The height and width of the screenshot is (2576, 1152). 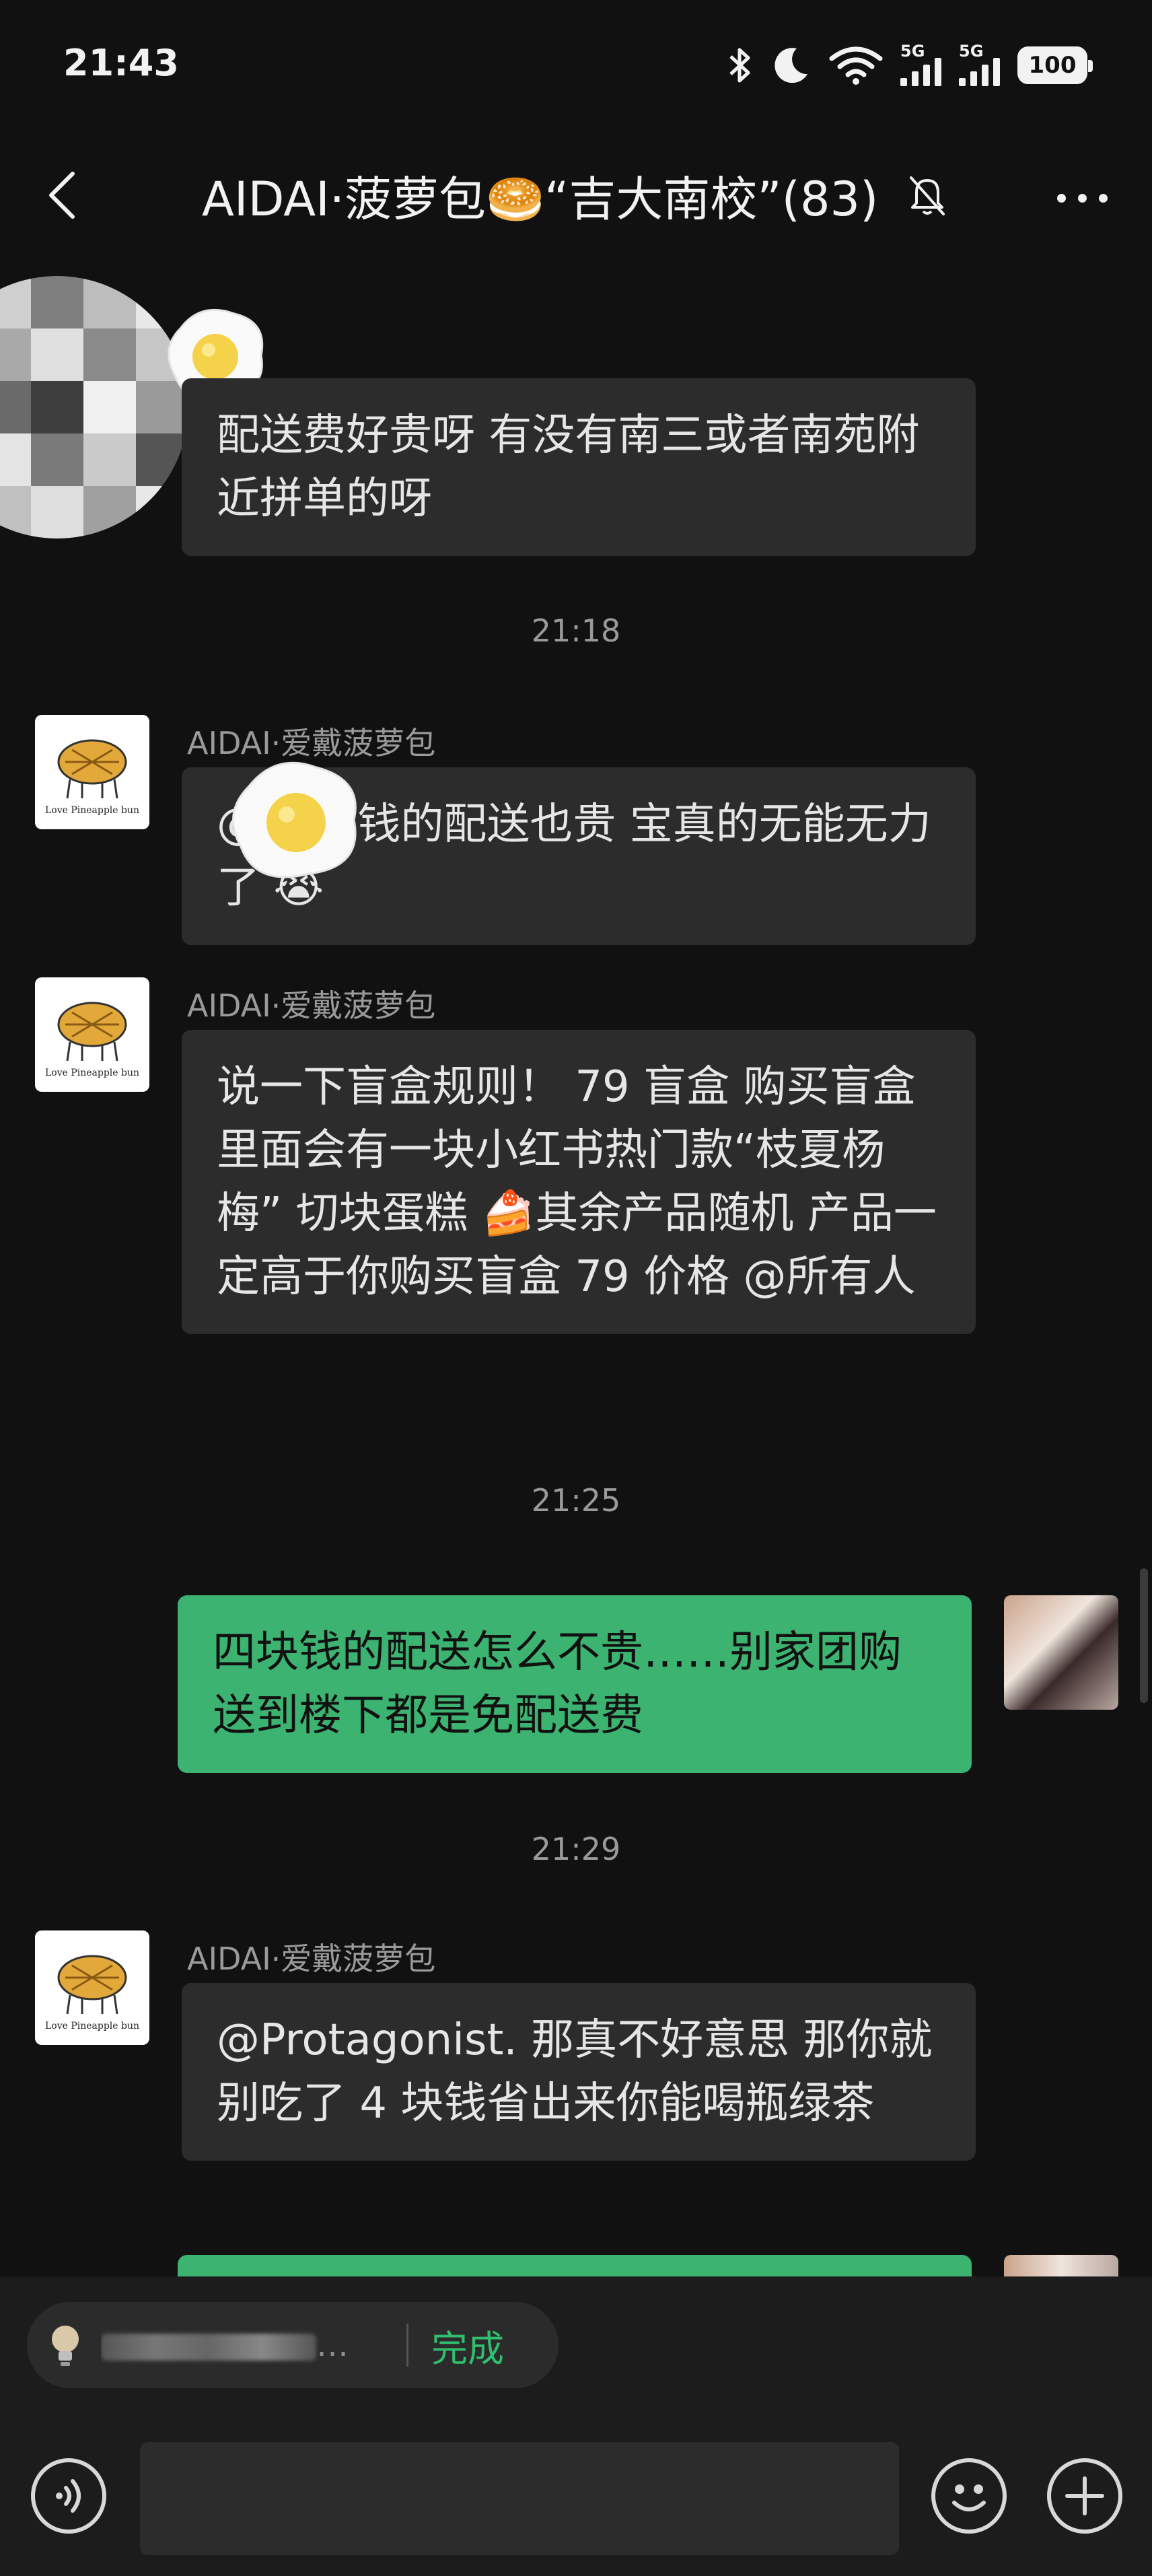 I want to click on voice-icon, so click(x=68, y=2496).